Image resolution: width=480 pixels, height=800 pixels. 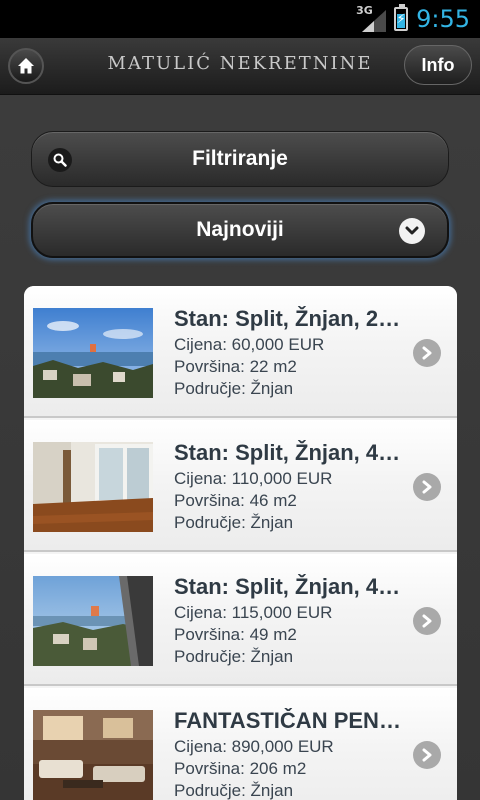 What do you see at coordinates (93, 755) in the screenshot?
I see `listing-photo-living-room` at bounding box center [93, 755].